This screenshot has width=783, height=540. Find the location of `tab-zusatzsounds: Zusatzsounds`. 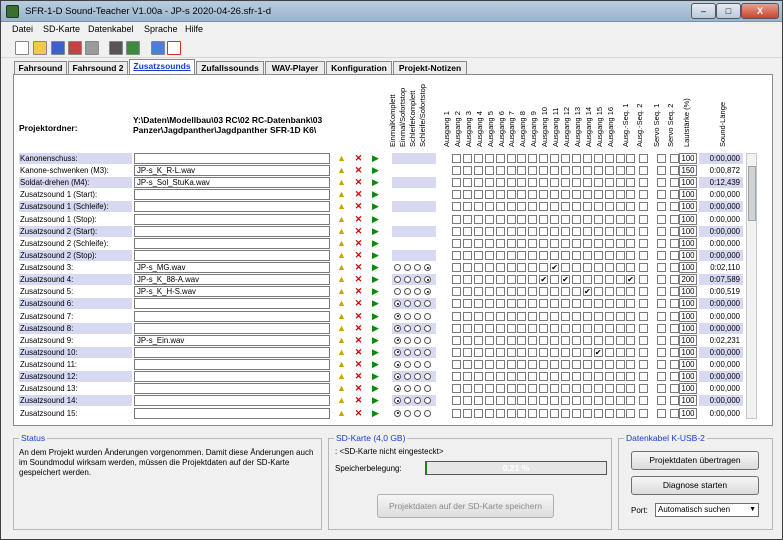

tab-zusatzsounds: Zusatzsounds is located at coordinates (162, 66).